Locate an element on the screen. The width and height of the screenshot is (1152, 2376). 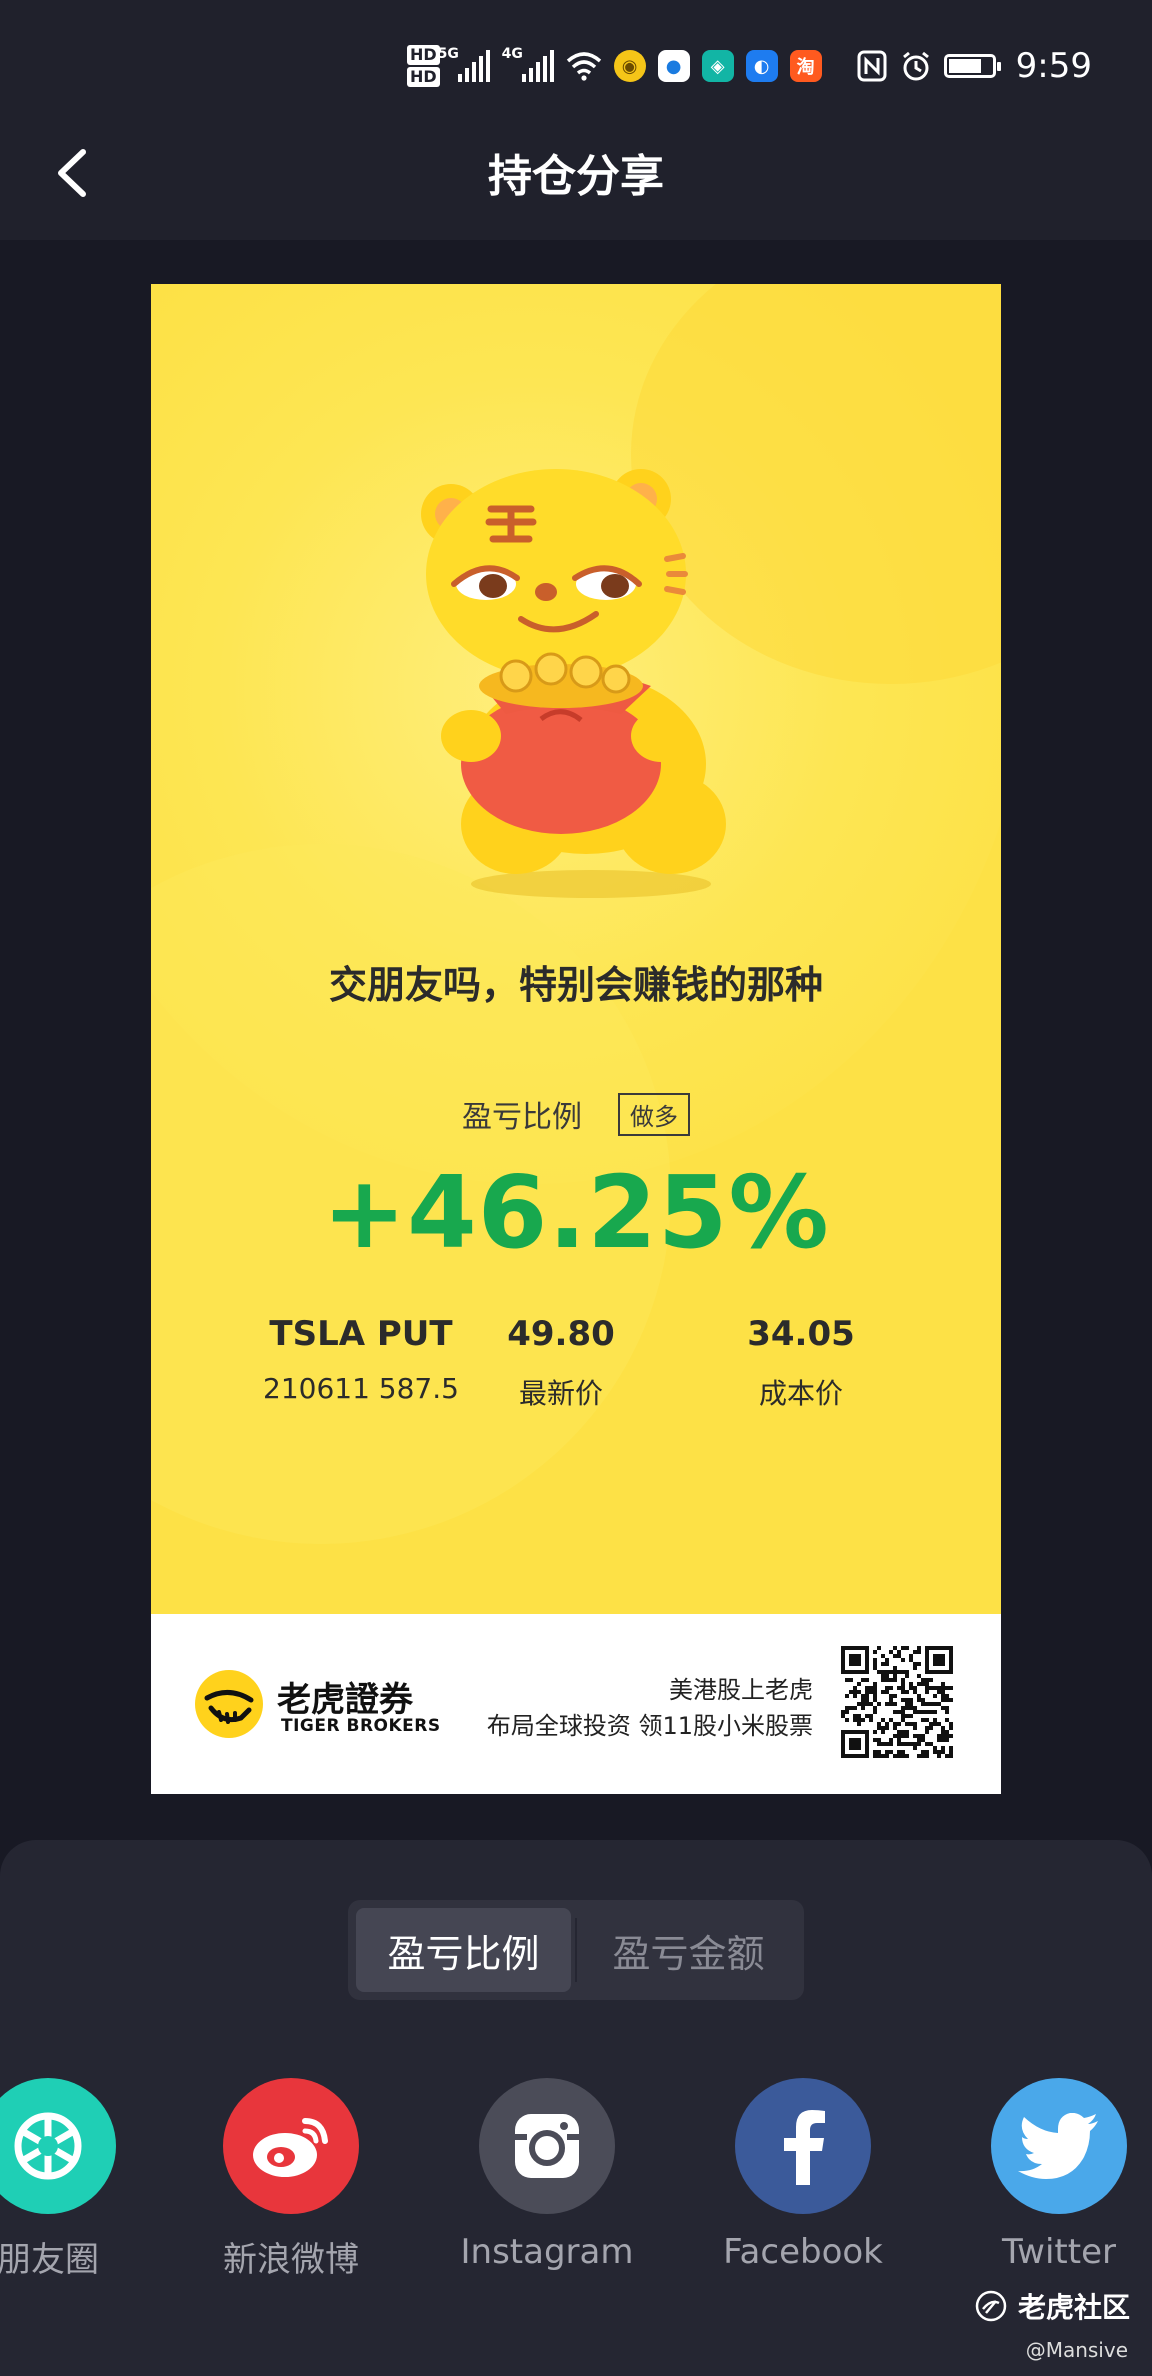
qr-code-image is located at coordinates (897, 1702).